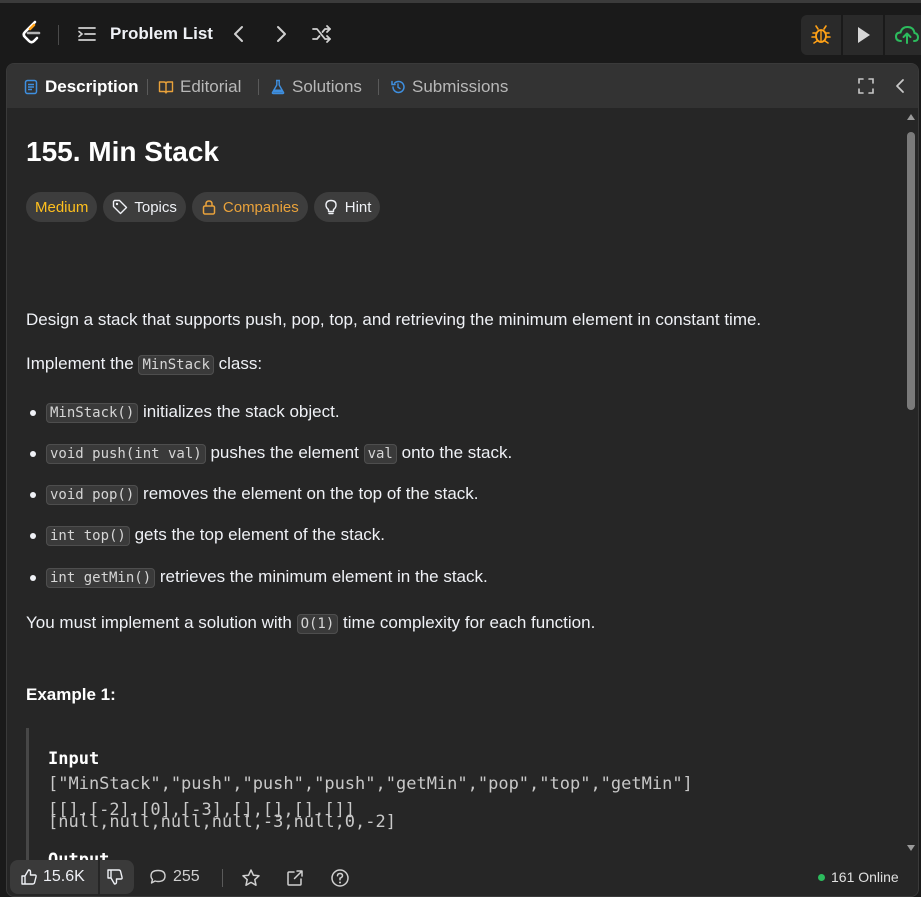  What do you see at coordinates (865, 877) in the screenshot?
I see `online-count: 161 Online` at bounding box center [865, 877].